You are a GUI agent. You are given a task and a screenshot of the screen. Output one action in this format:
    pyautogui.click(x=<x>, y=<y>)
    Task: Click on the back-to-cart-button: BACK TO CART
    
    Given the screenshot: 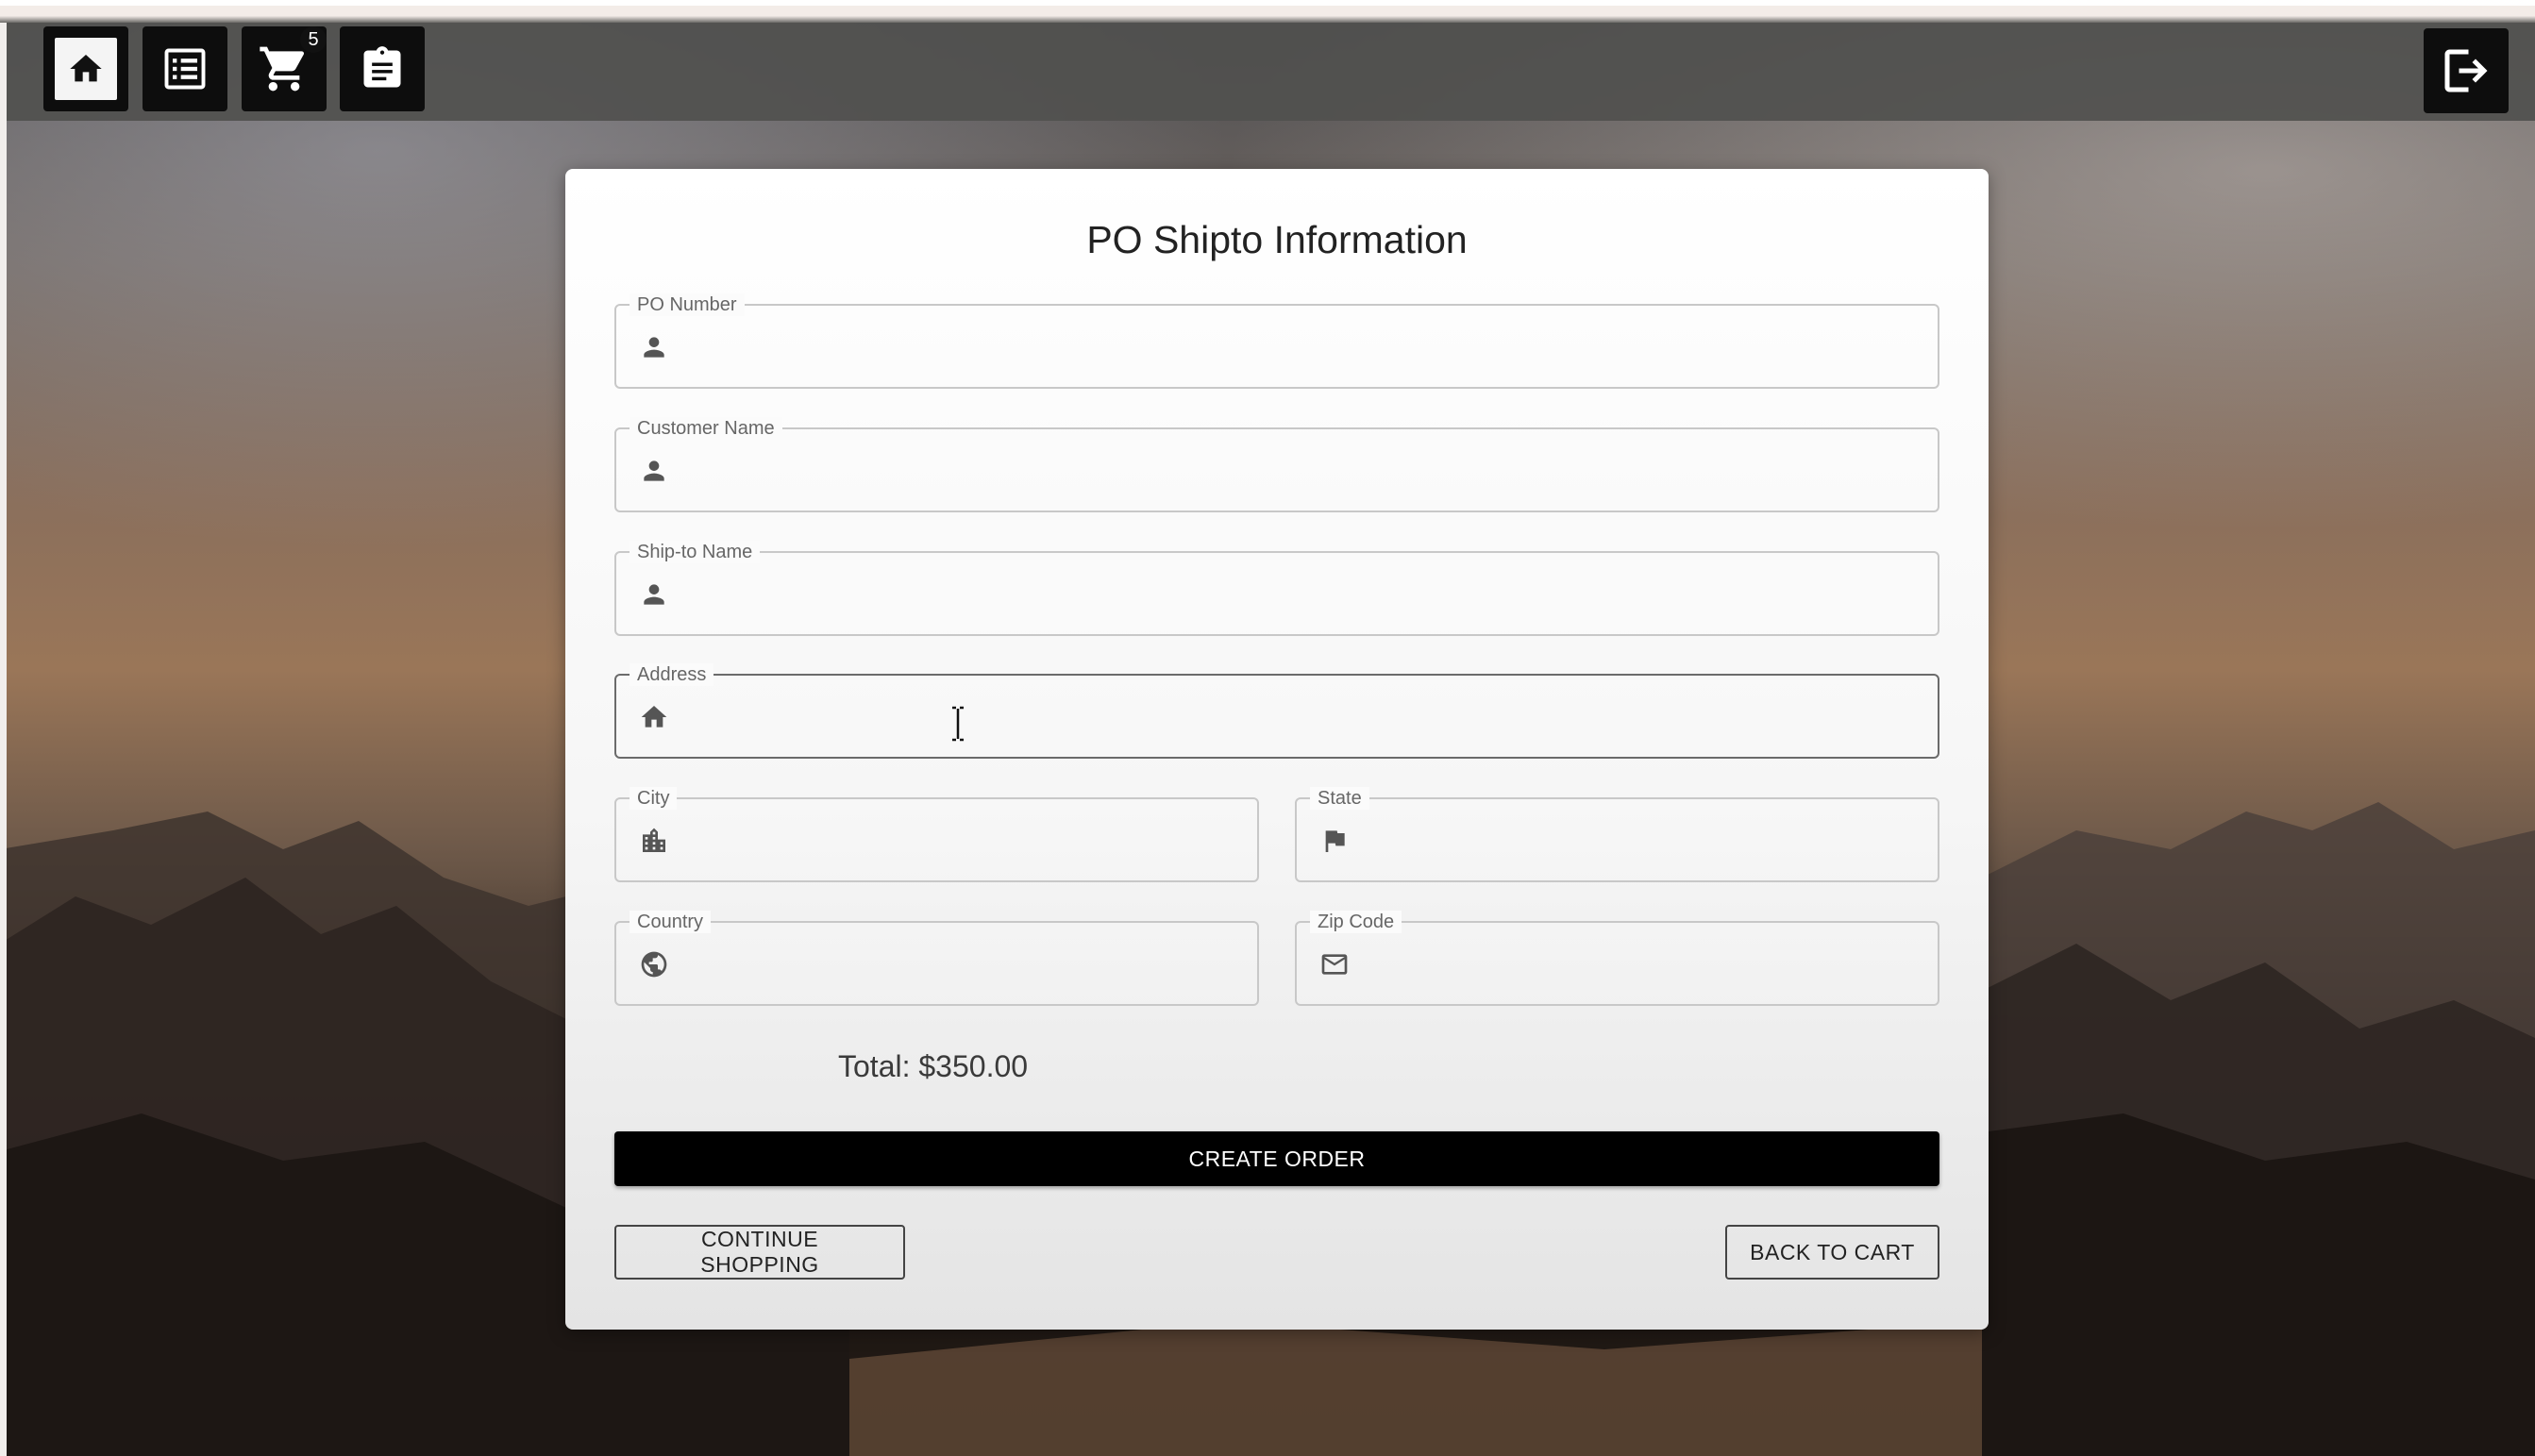 What is the action you would take?
    pyautogui.click(x=1832, y=1252)
    